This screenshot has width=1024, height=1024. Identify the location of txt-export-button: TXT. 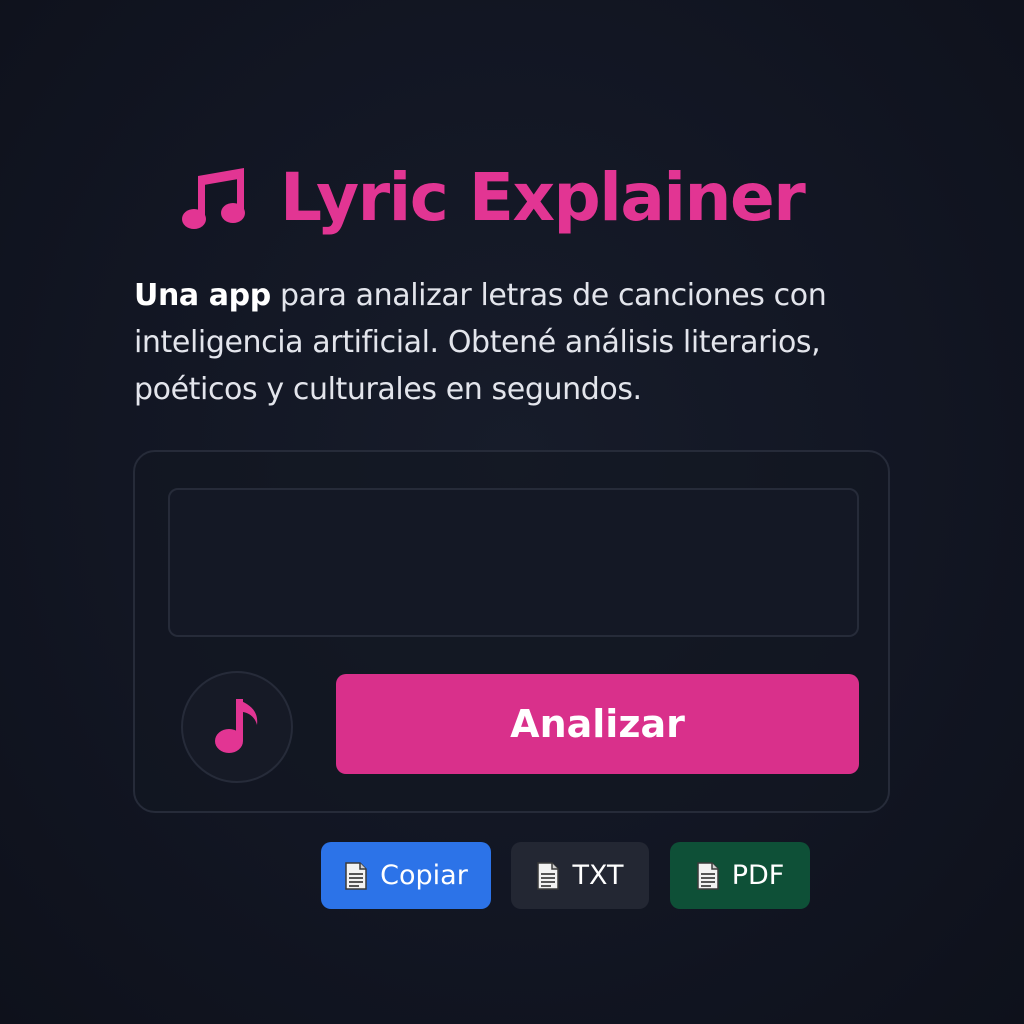
(580, 875).